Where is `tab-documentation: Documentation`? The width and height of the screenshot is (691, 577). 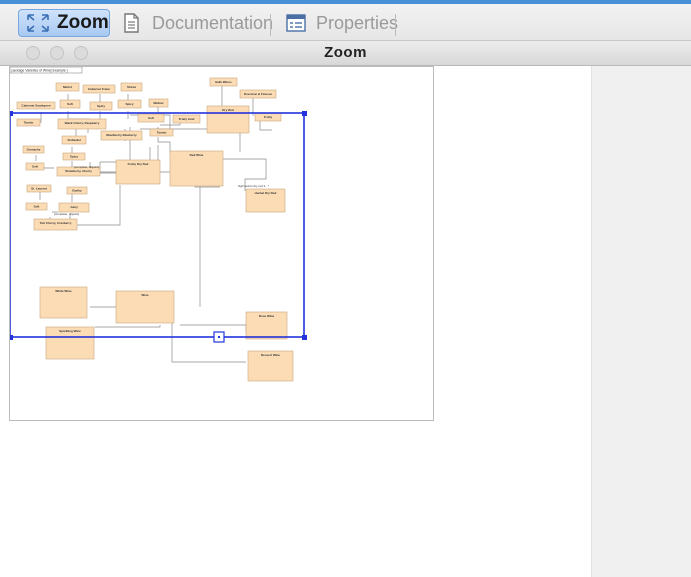 tab-documentation: Documentation is located at coordinates (196, 23).